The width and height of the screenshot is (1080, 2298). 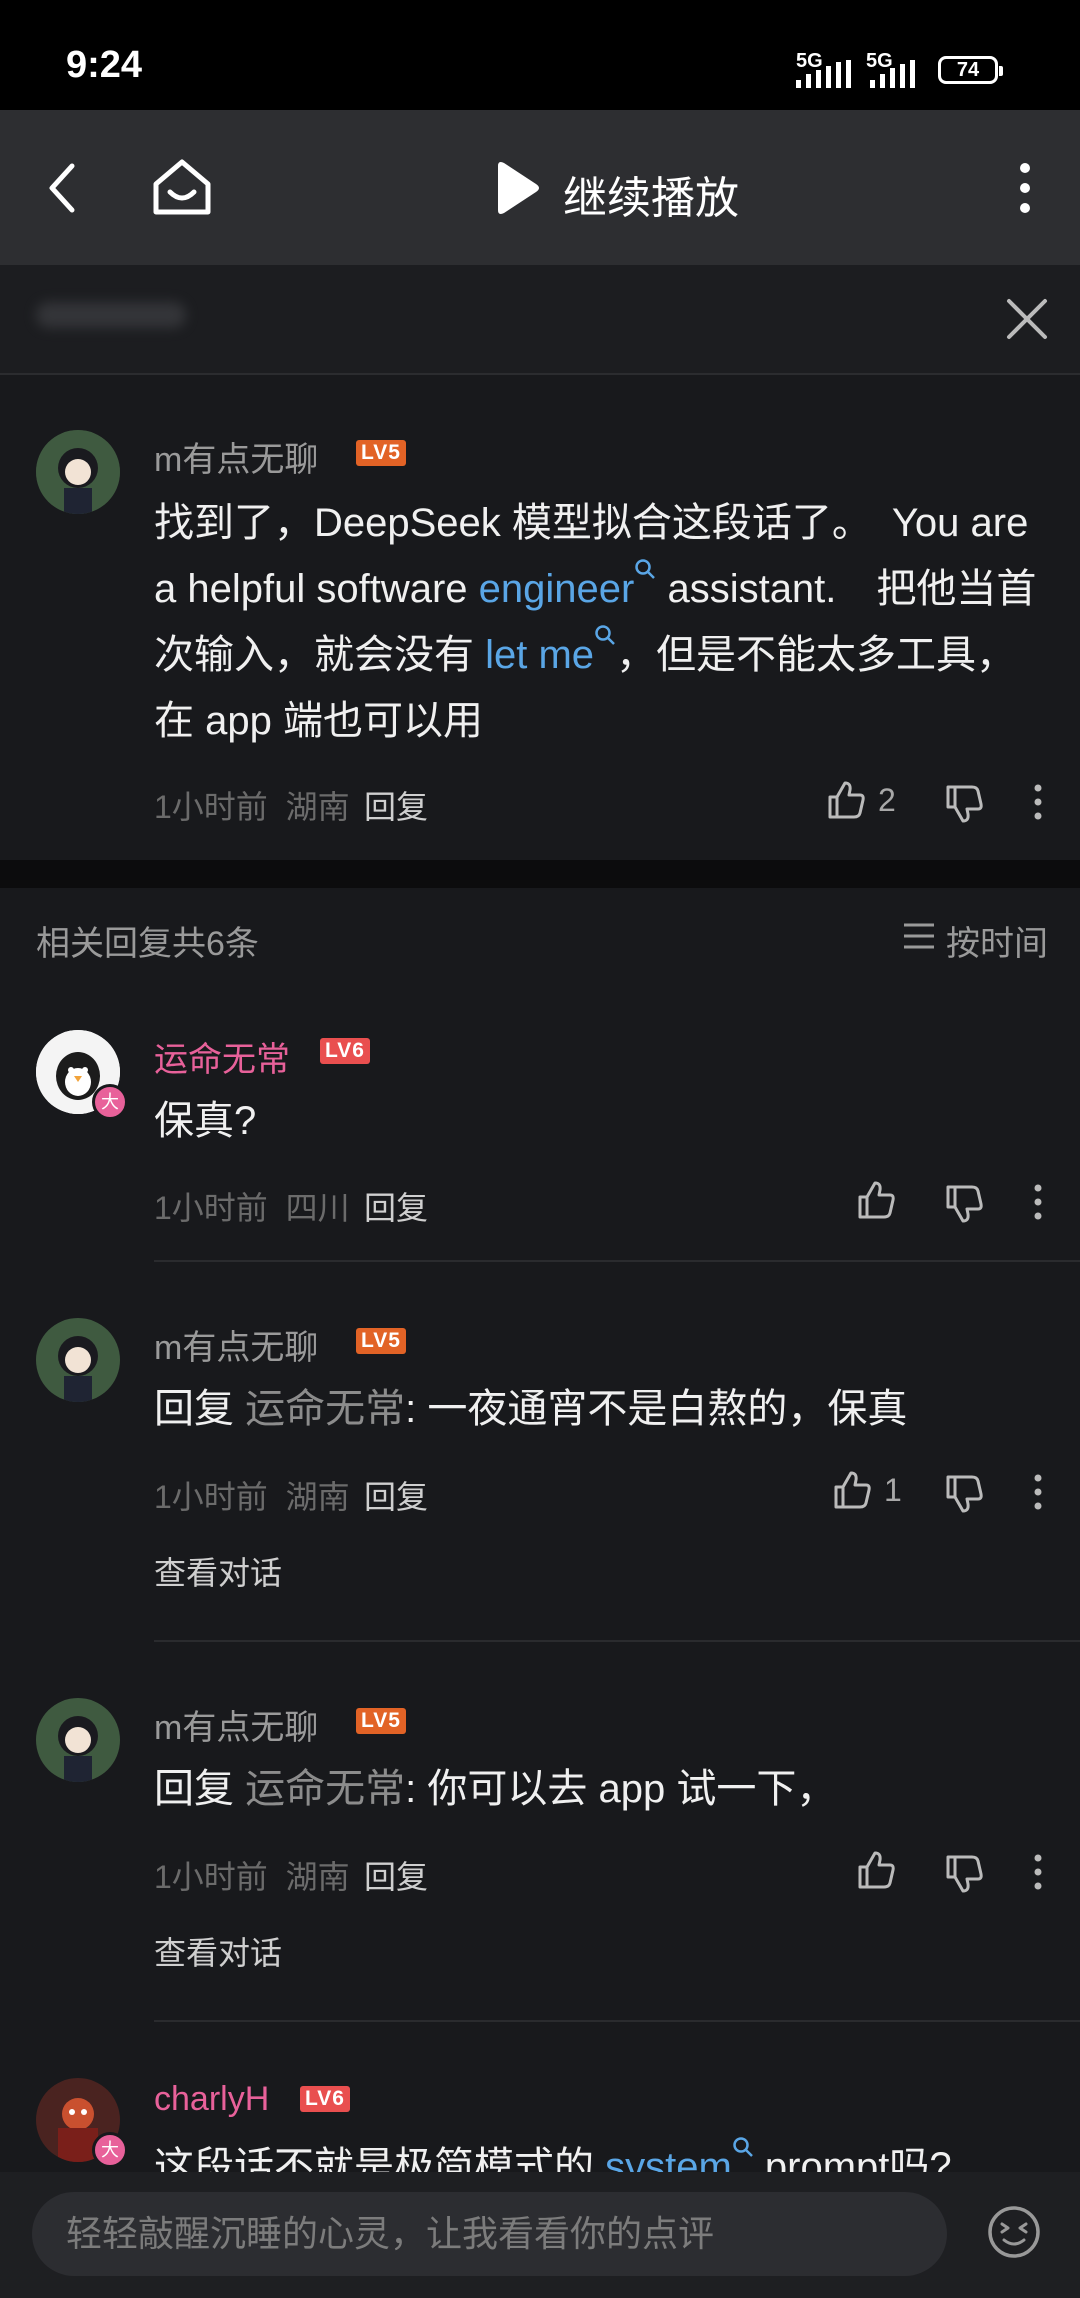 What do you see at coordinates (1025, 188) in the screenshot?
I see `more-icon` at bounding box center [1025, 188].